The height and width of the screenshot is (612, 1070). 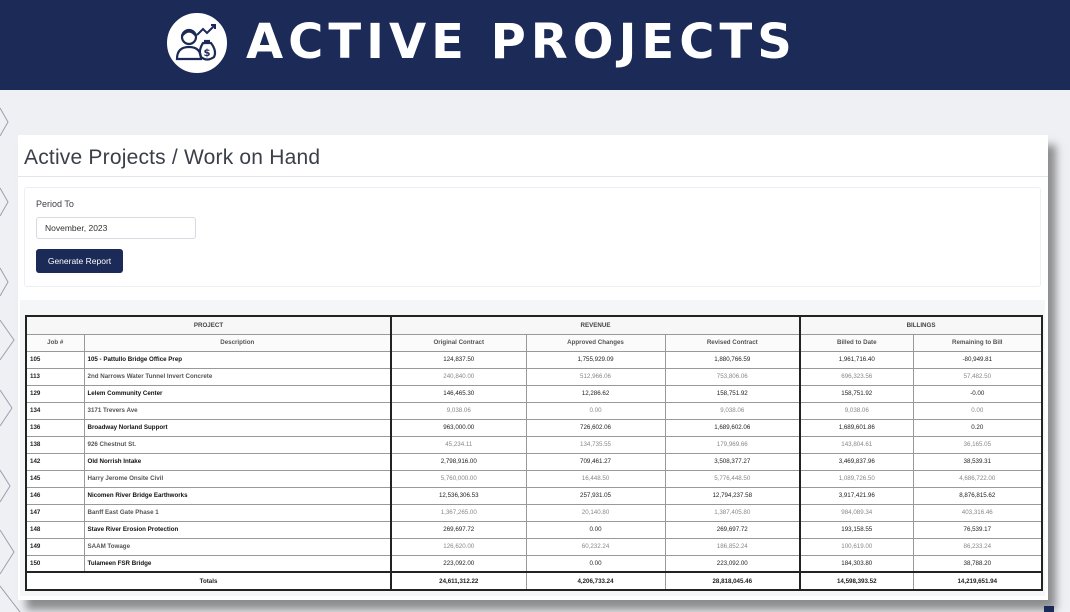 I want to click on group-header-row: PROJECT REVENUE BILLINGS, so click(x=534, y=325).